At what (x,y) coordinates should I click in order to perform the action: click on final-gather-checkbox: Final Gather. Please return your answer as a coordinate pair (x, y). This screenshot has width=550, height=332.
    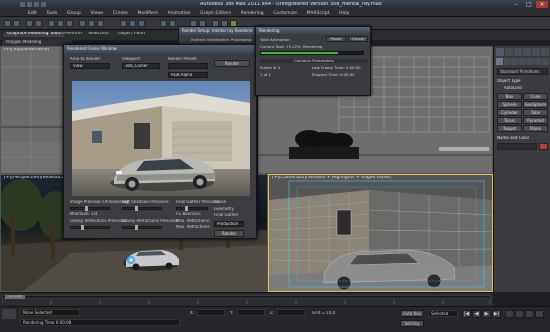
    Looking at the image, I should click on (226, 215).